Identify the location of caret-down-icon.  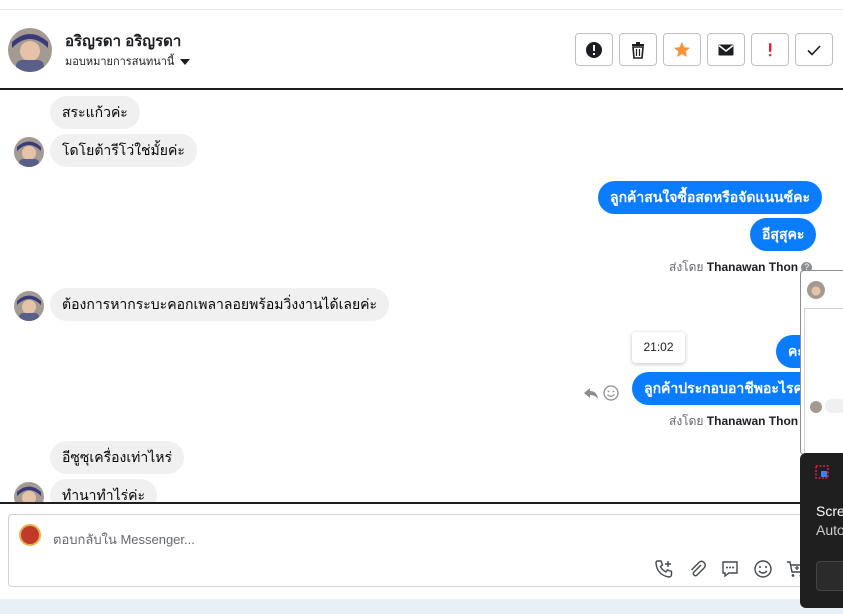
(185, 62).